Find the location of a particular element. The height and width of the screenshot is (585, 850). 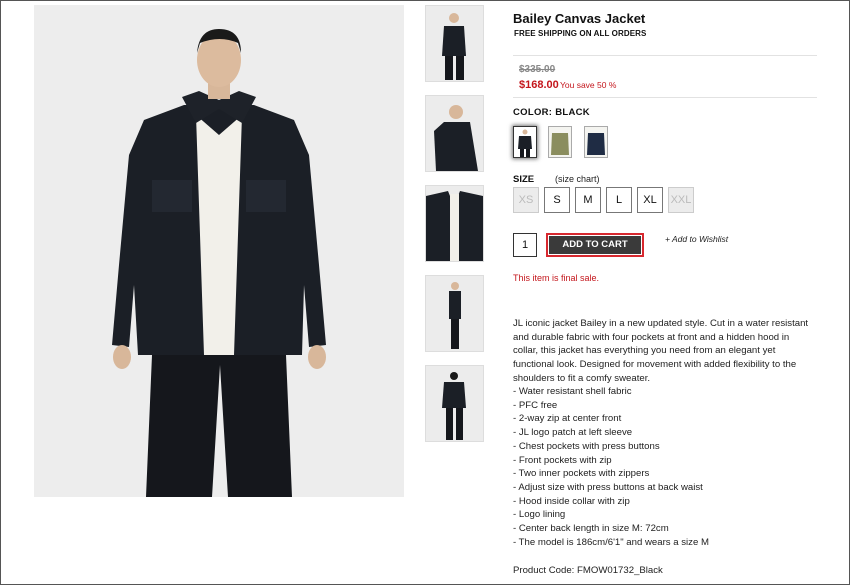

size-xl-button: XL is located at coordinates (650, 200).